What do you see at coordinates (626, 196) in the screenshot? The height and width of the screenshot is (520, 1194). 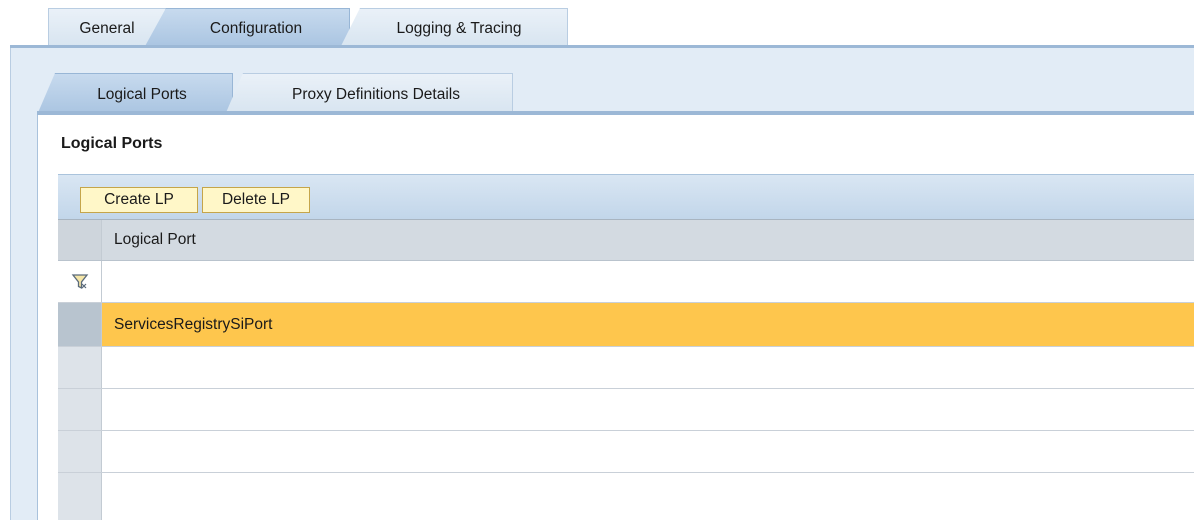 I see `table-toolbar: Create LP Delete LP` at bounding box center [626, 196].